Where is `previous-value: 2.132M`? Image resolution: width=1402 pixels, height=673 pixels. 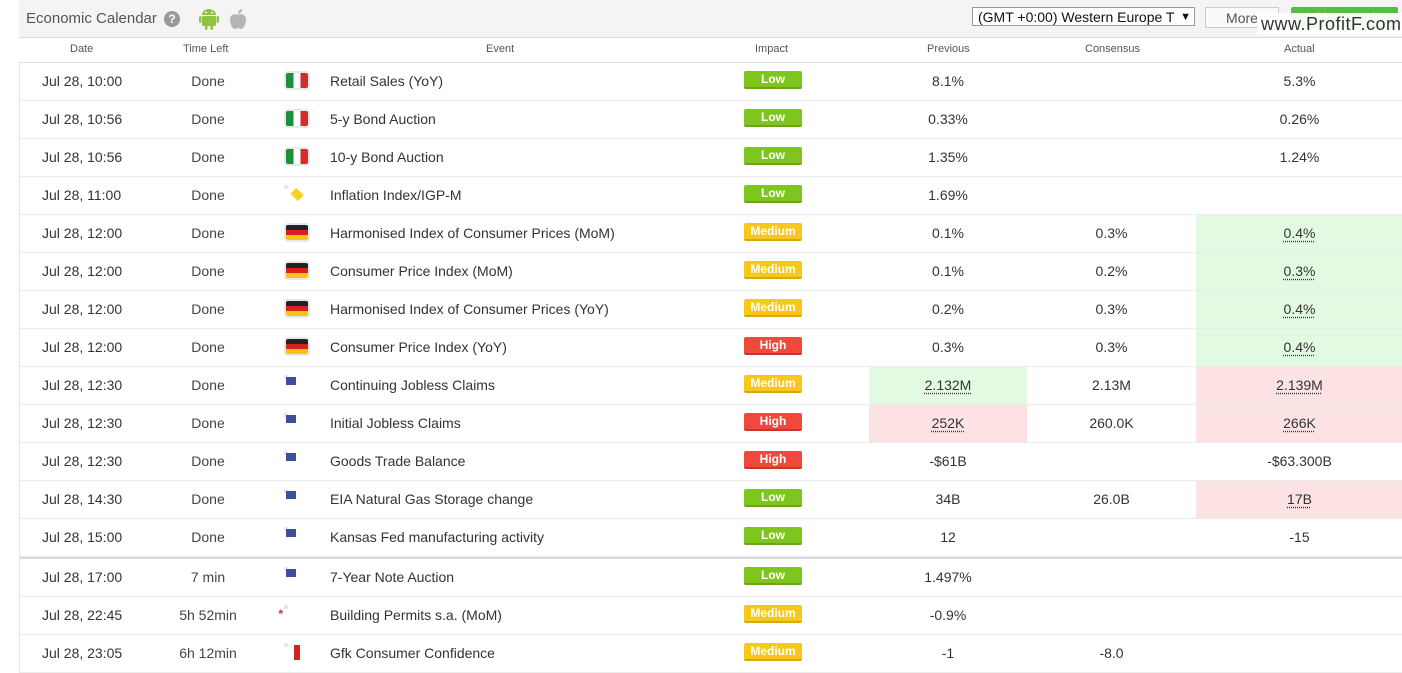
previous-value: 2.132M is located at coordinates (948, 385).